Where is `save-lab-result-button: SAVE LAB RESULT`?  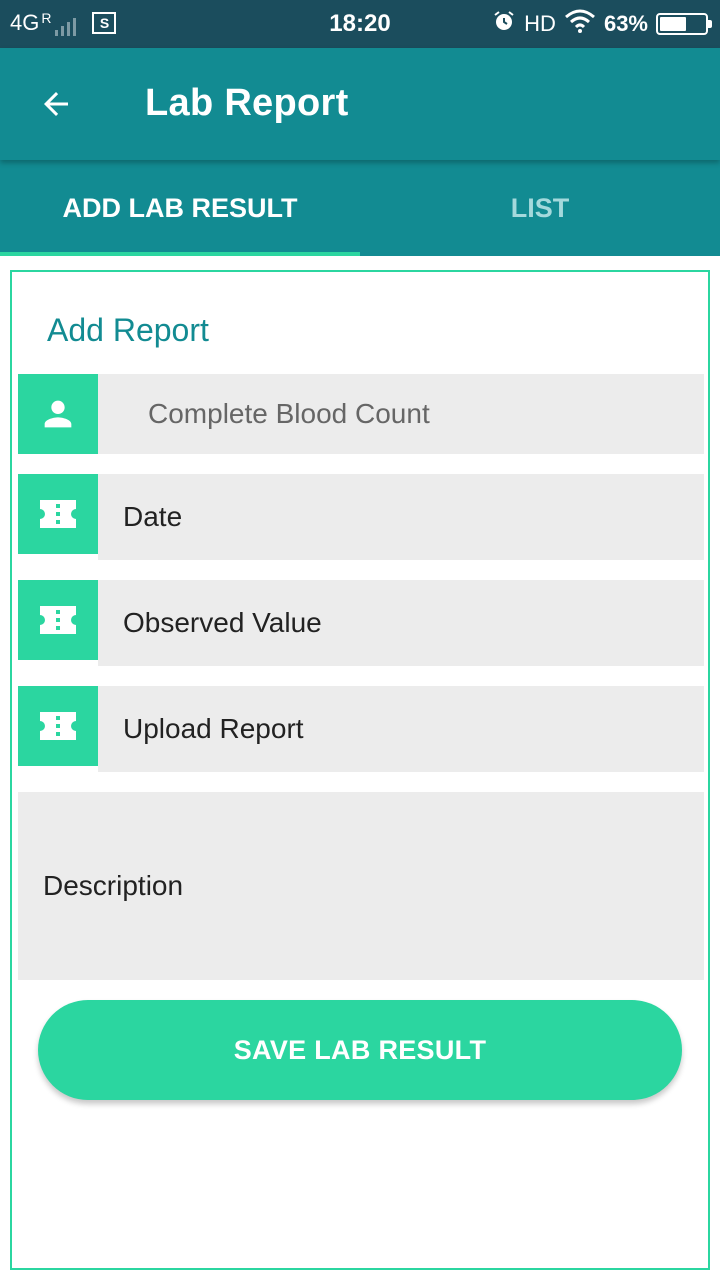 save-lab-result-button: SAVE LAB RESULT is located at coordinates (360, 1050).